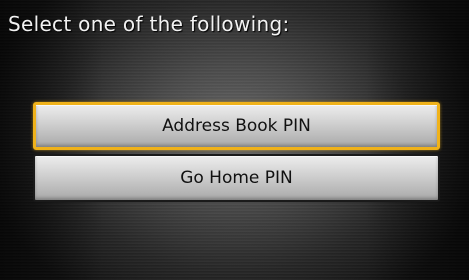 Image resolution: width=469 pixels, height=280 pixels. I want to click on address-book-pin-label: Address Book PIN, so click(236, 126).